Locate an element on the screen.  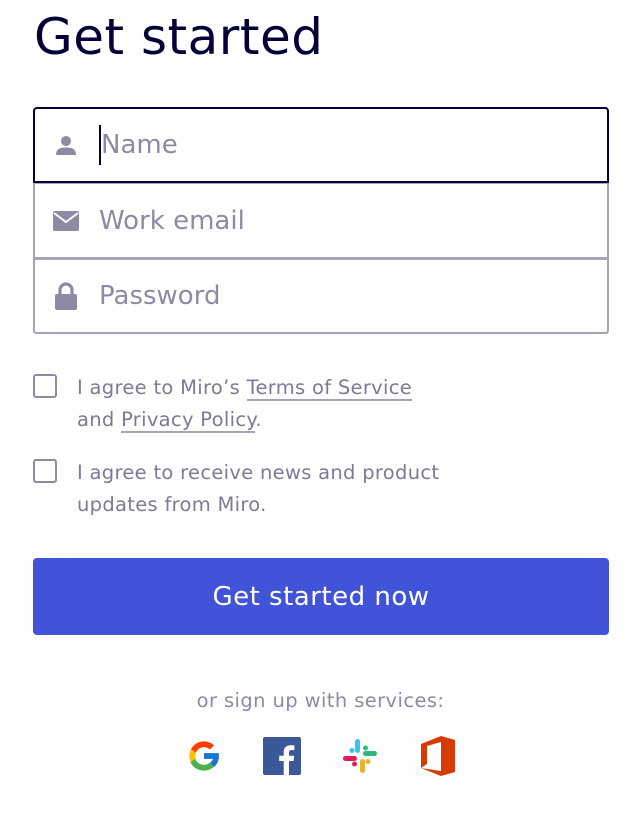
lock-icon is located at coordinates (66, 296).